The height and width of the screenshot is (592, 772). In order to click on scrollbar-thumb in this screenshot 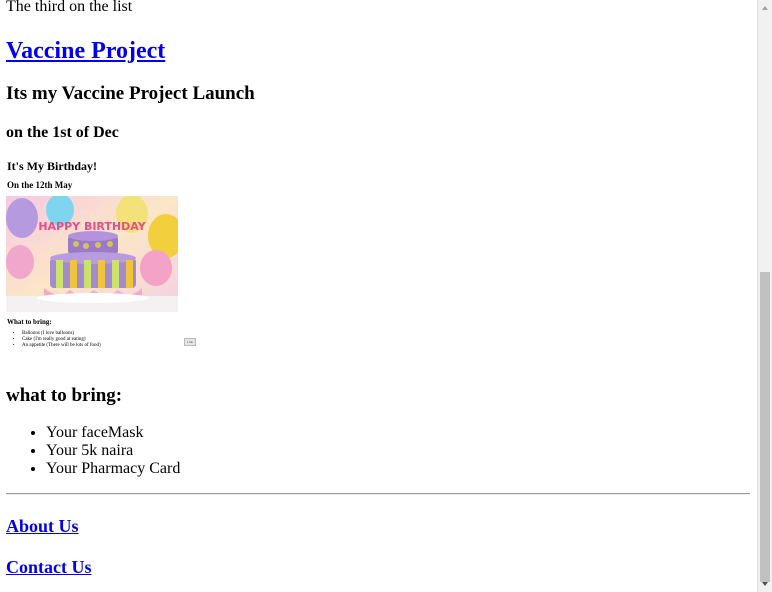, I will do `click(765, 427)`.